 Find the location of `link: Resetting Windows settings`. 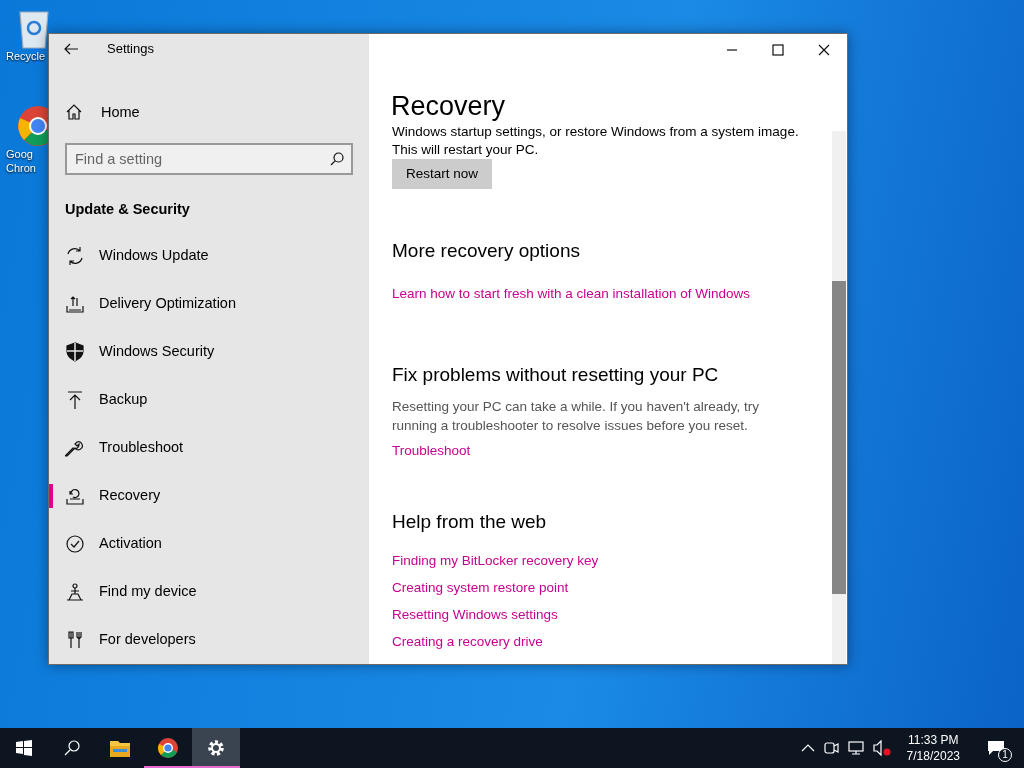

link: Resetting Windows settings is located at coordinates (475, 614).